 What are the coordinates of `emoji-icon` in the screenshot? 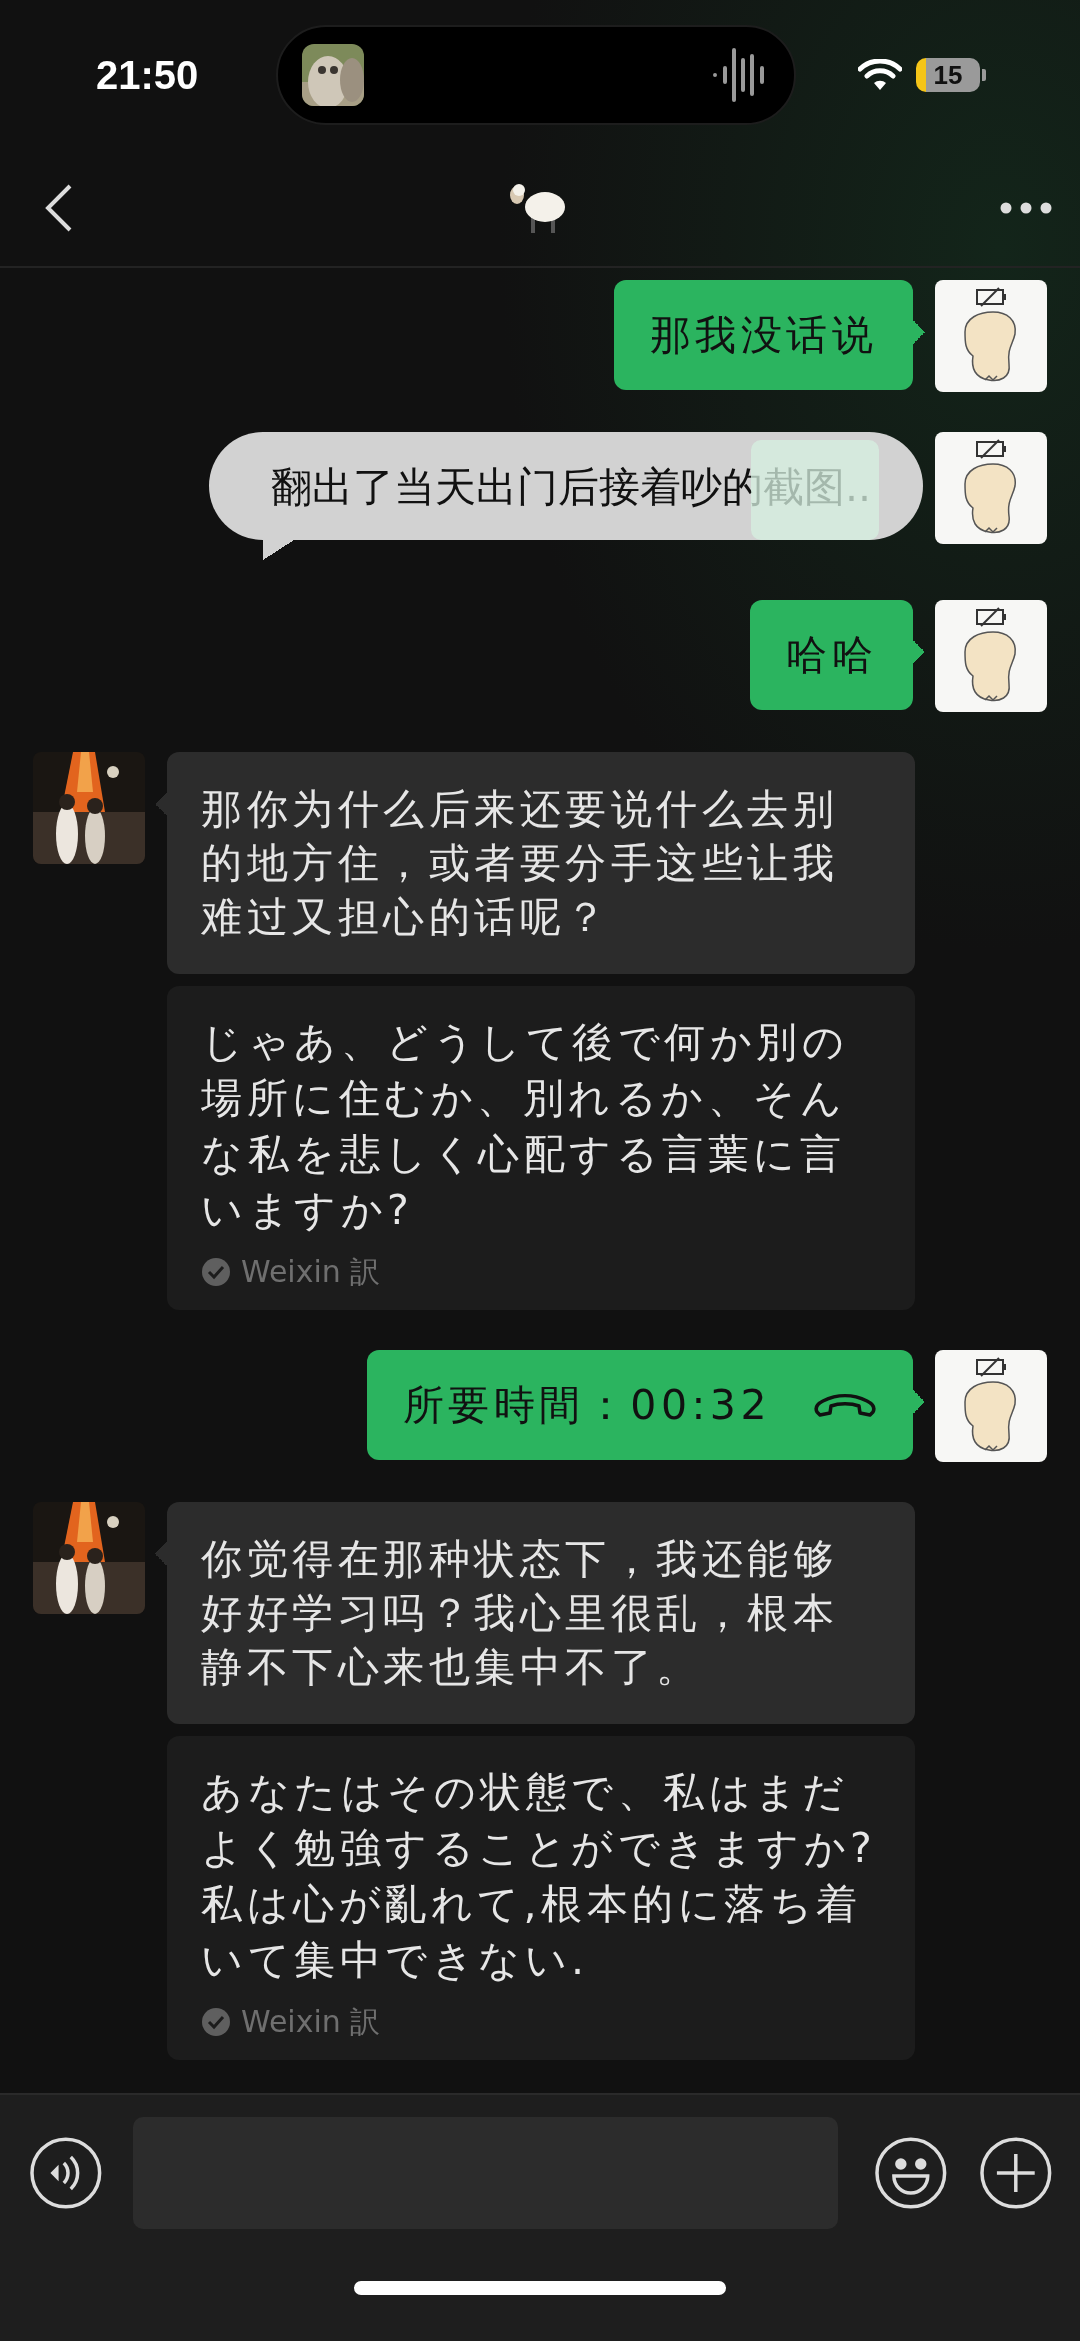 It's located at (910, 2173).